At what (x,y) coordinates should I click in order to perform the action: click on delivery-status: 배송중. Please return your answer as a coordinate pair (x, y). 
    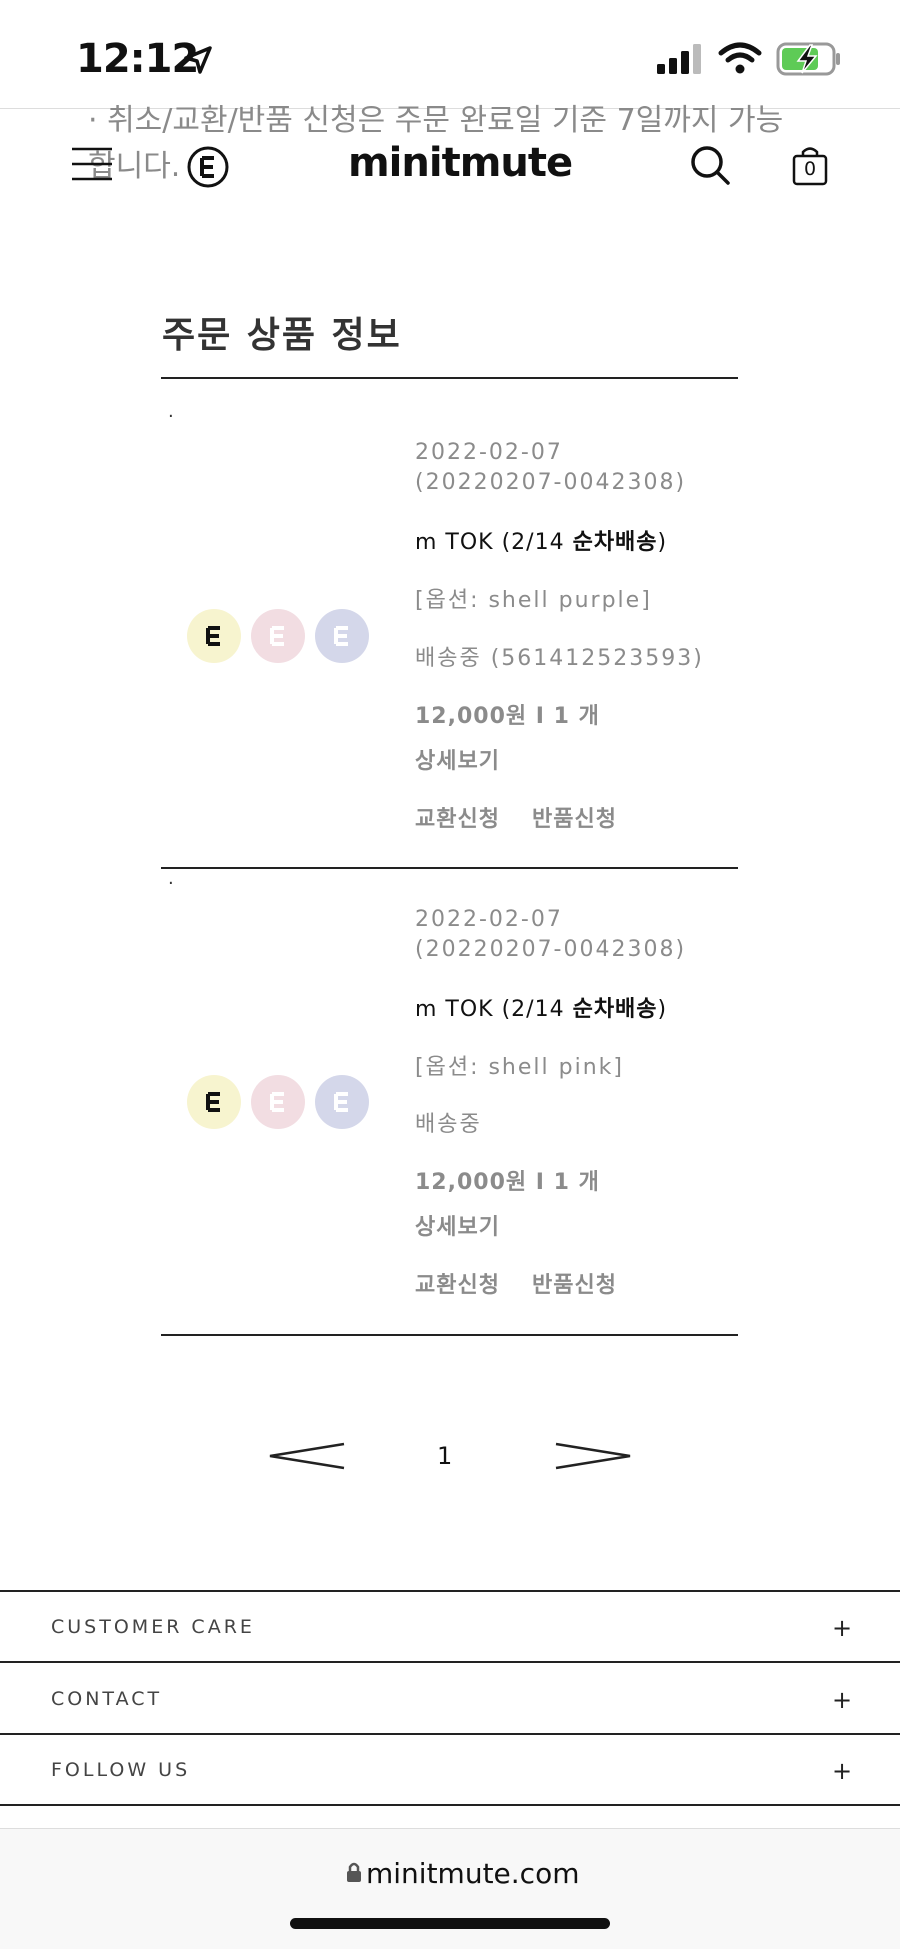
    Looking at the image, I should click on (448, 1124).